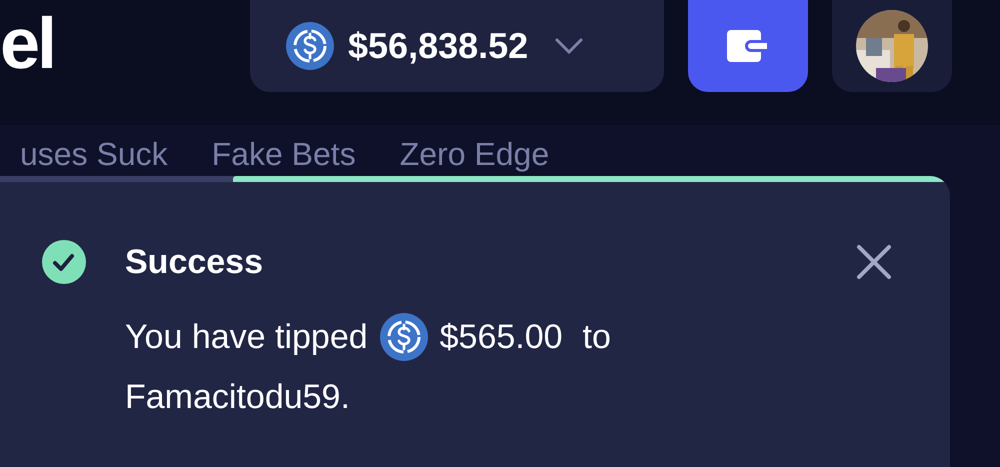  Describe the element at coordinates (284, 150) in the screenshot. I see `nav-link: Fake Bets` at that location.